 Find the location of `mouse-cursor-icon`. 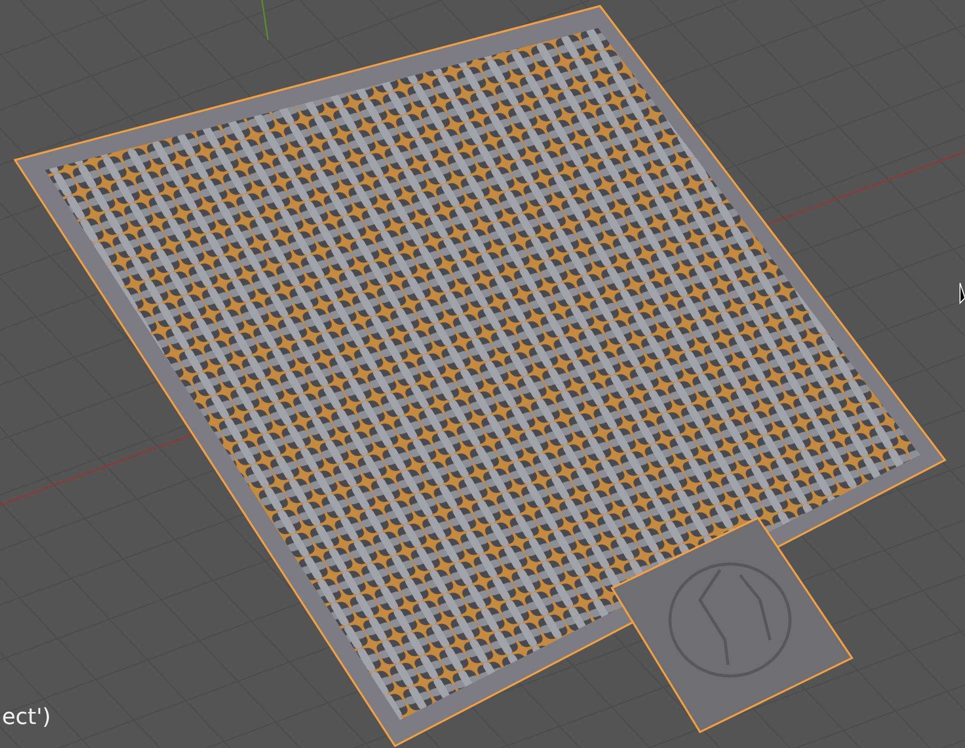

mouse-cursor-icon is located at coordinates (962, 293).